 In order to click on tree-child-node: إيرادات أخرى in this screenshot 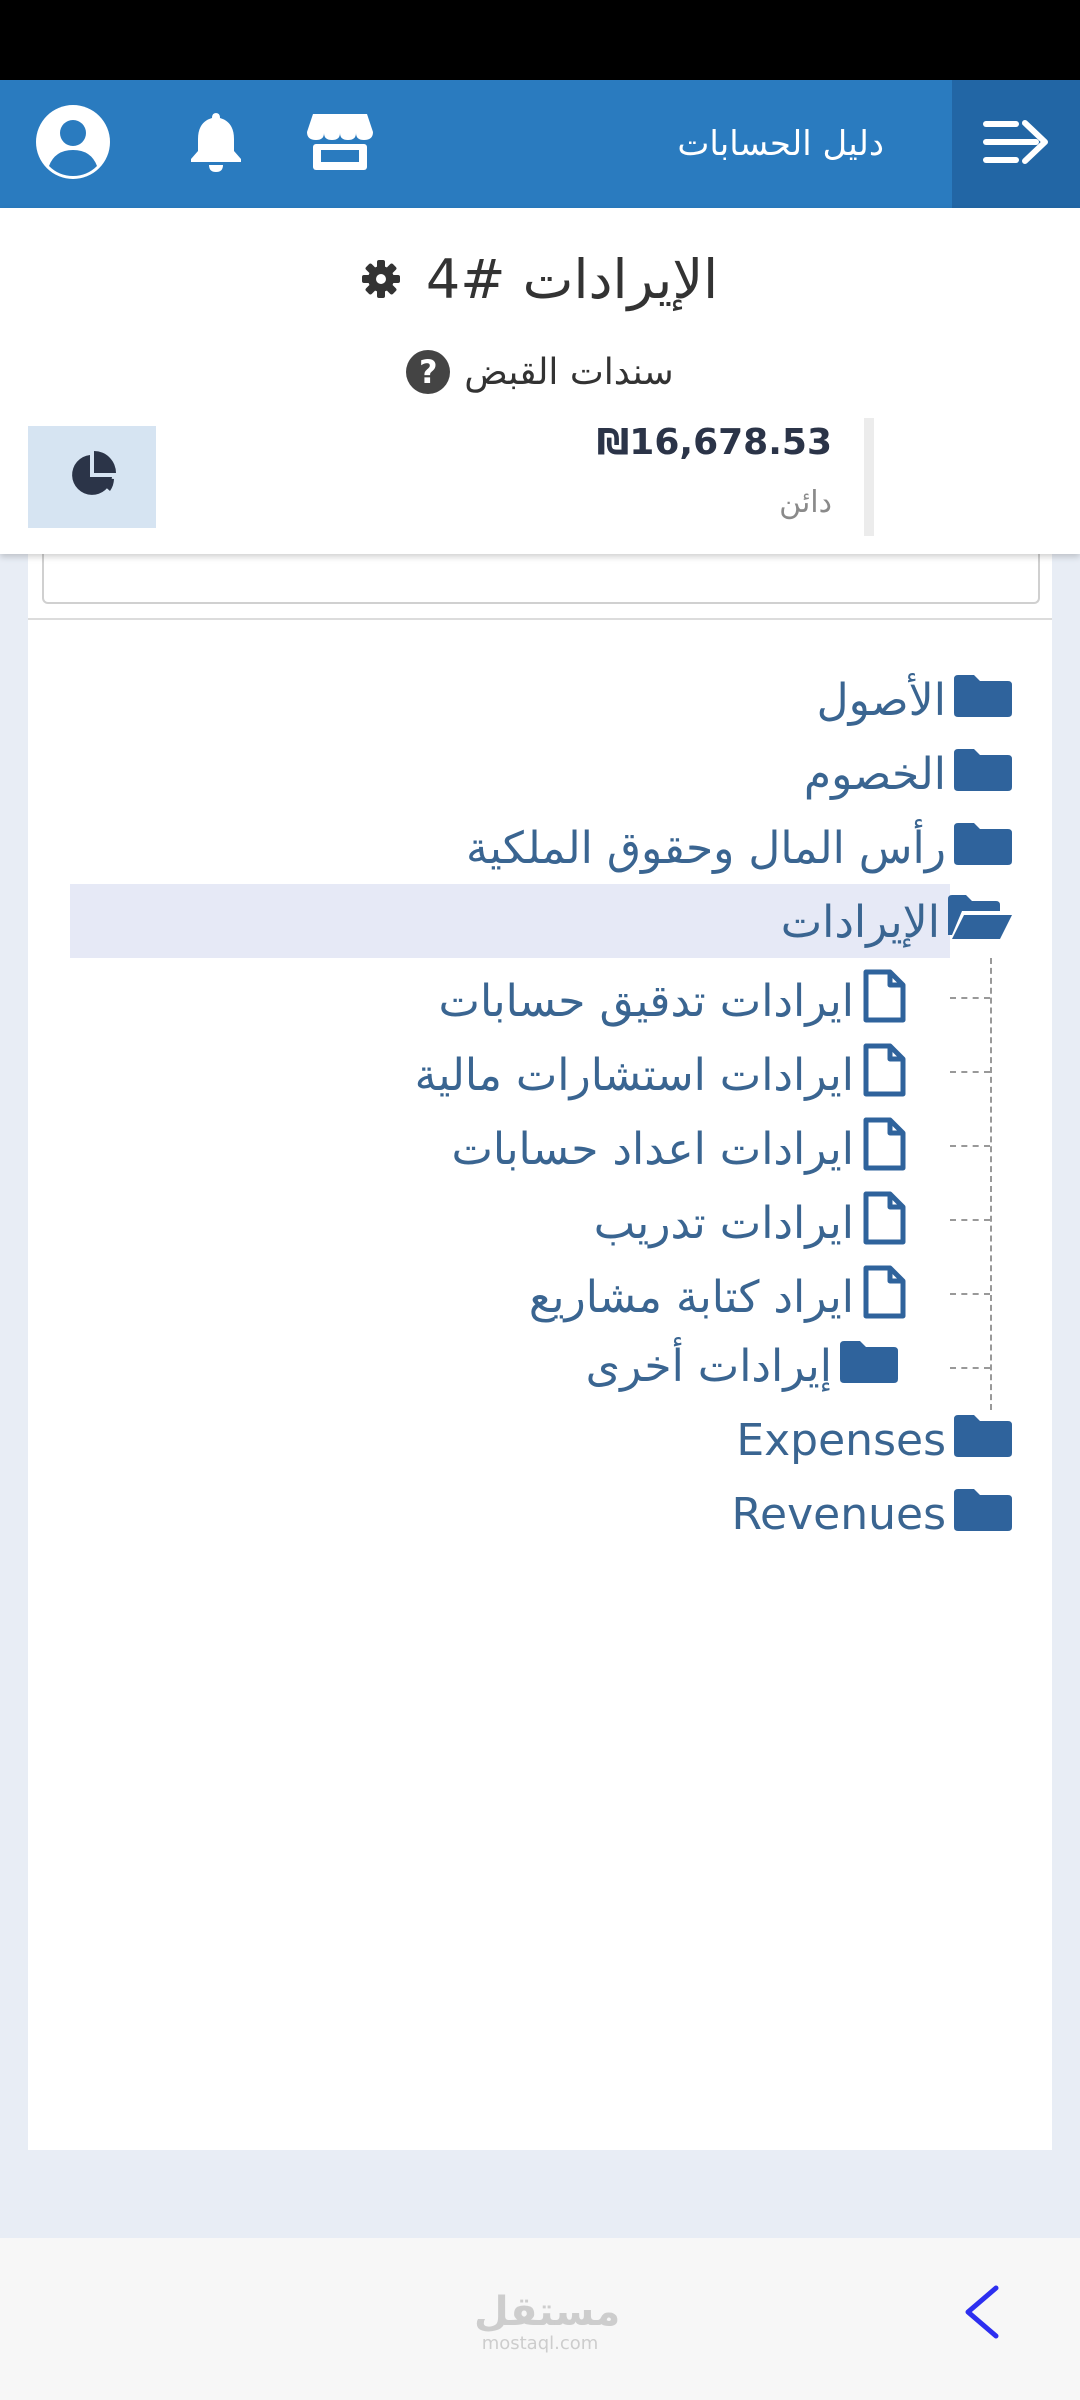, I will do `click(742, 1366)`.